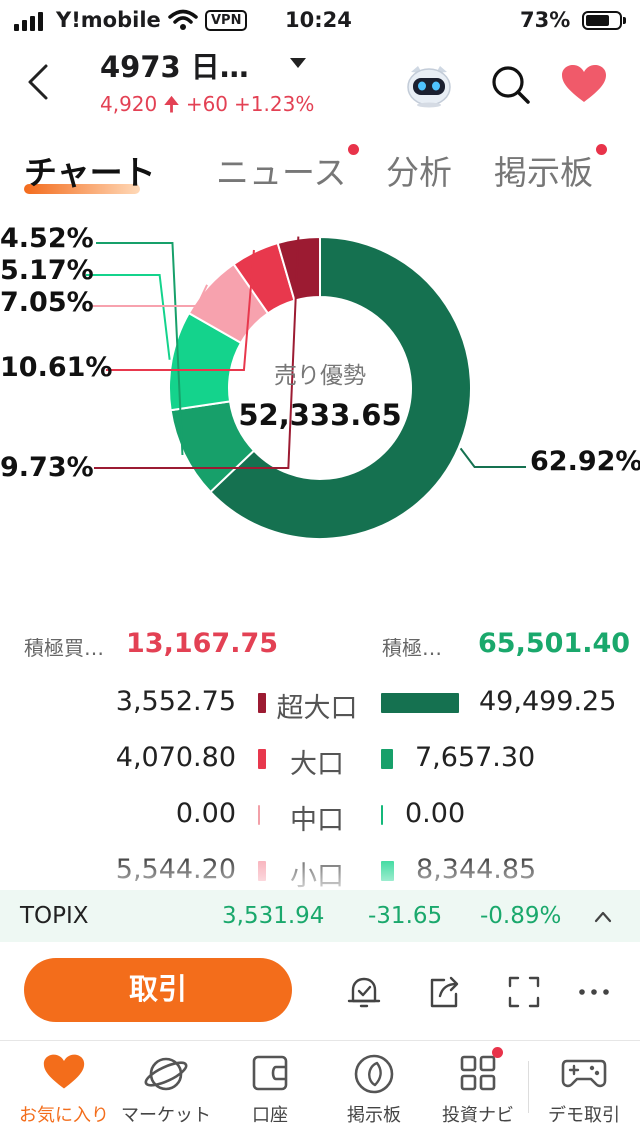 This screenshot has width=640, height=1136. Describe the element at coordinates (207, 104) in the screenshot. I see `price-change: +60` at that location.